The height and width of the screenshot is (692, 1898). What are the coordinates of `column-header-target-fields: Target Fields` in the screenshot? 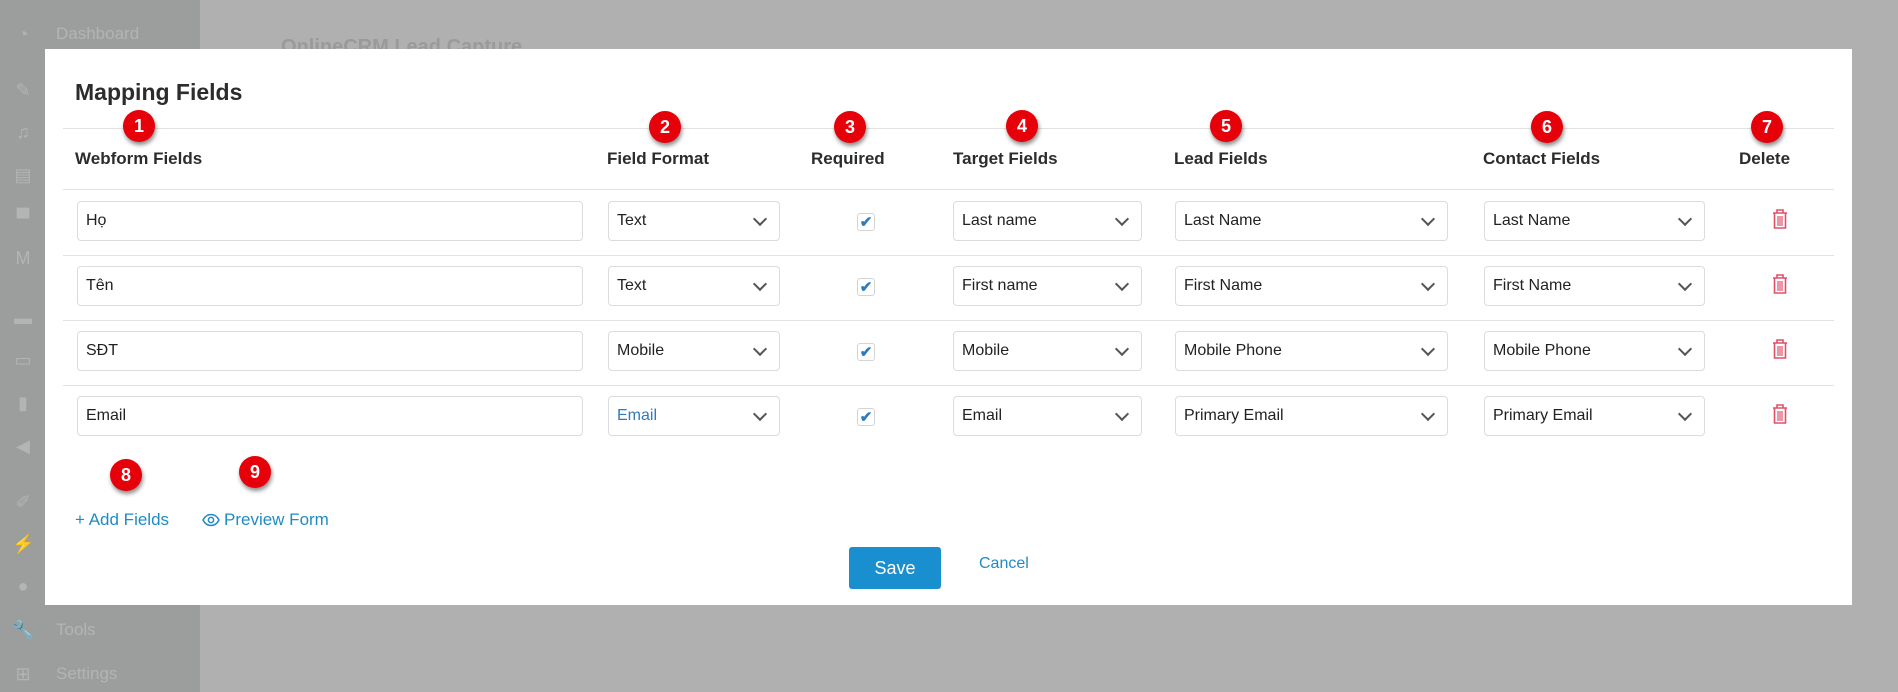 It's located at (1005, 158).